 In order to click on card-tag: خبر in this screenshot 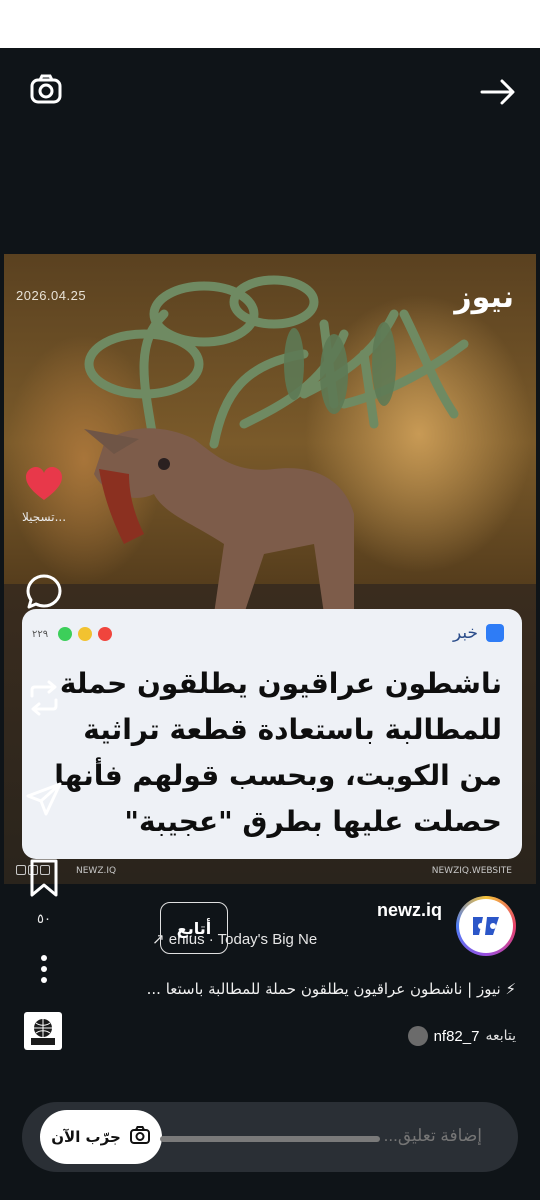, I will do `click(478, 633)`.